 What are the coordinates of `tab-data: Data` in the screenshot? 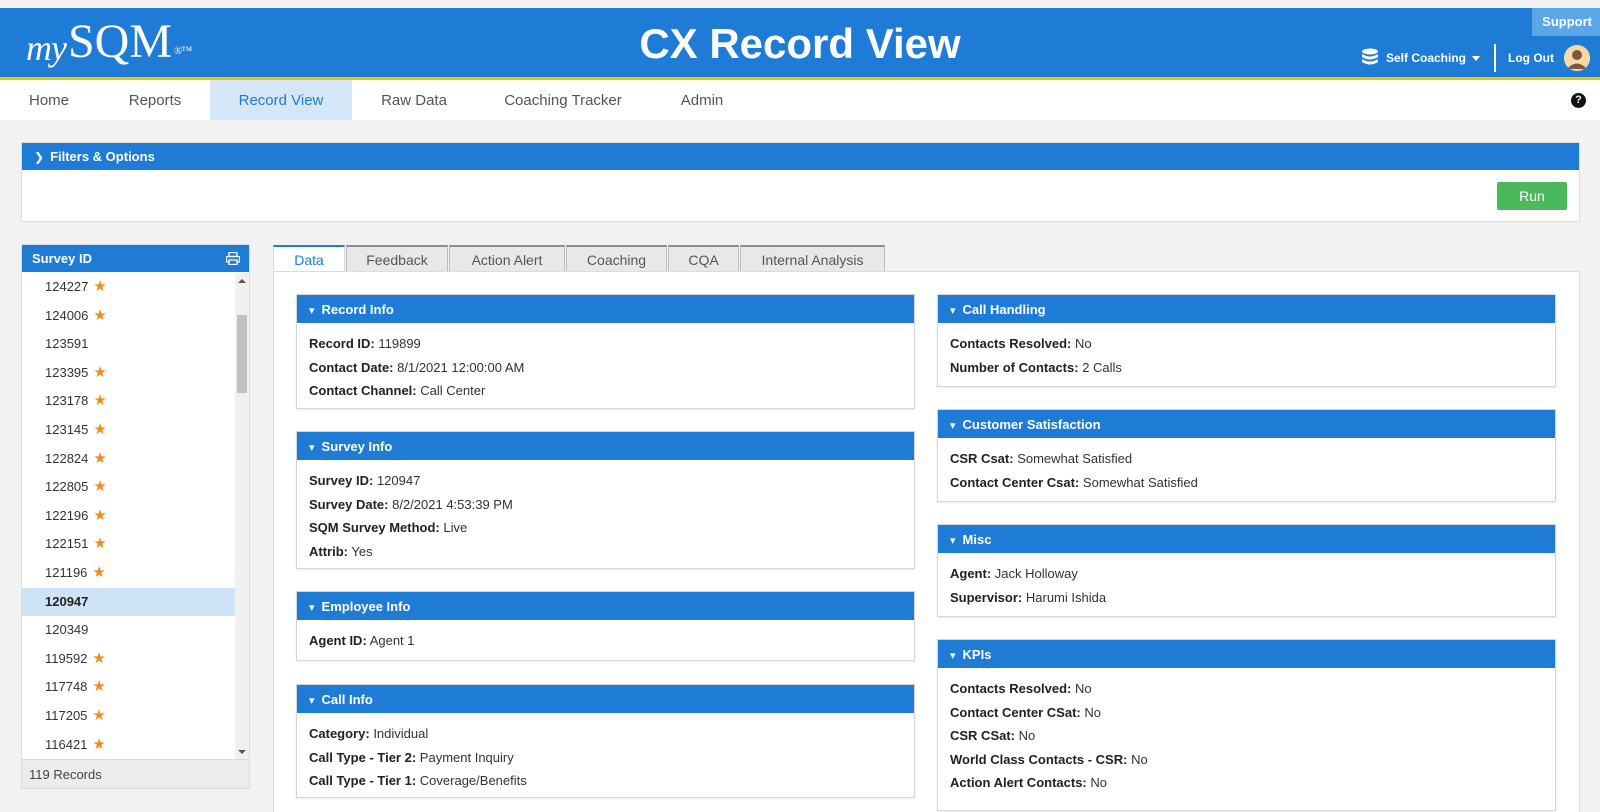 It's located at (309, 258).